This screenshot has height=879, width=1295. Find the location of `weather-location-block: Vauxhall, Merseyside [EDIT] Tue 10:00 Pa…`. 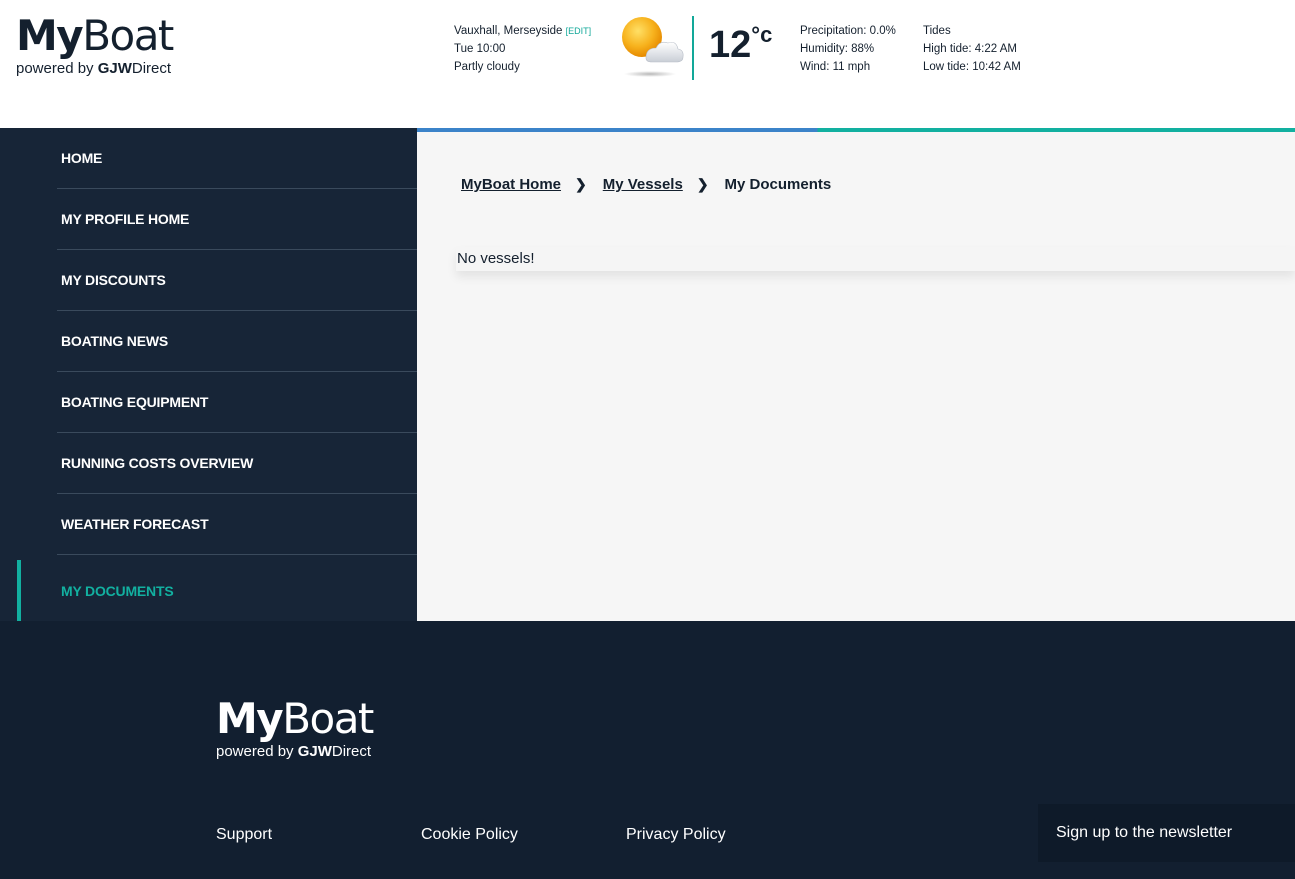

weather-location-block: Vauxhall, Merseyside [EDIT] Tue 10:00 Pa… is located at coordinates (522, 49).